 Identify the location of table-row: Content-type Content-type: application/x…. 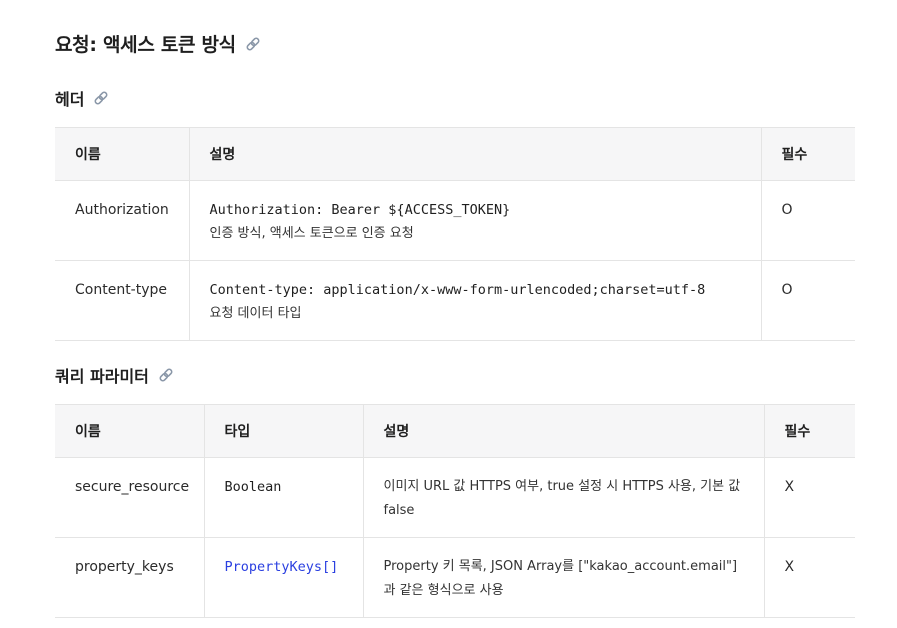
(455, 300).